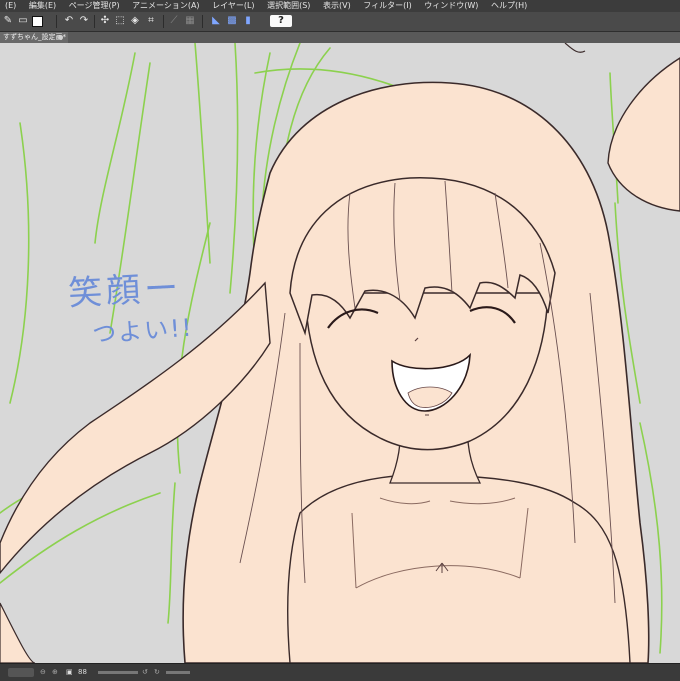 The height and width of the screenshot is (681, 680). Describe the element at coordinates (190, 21) in the screenshot. I see `ruler-guide-icon: ▦` at that location.